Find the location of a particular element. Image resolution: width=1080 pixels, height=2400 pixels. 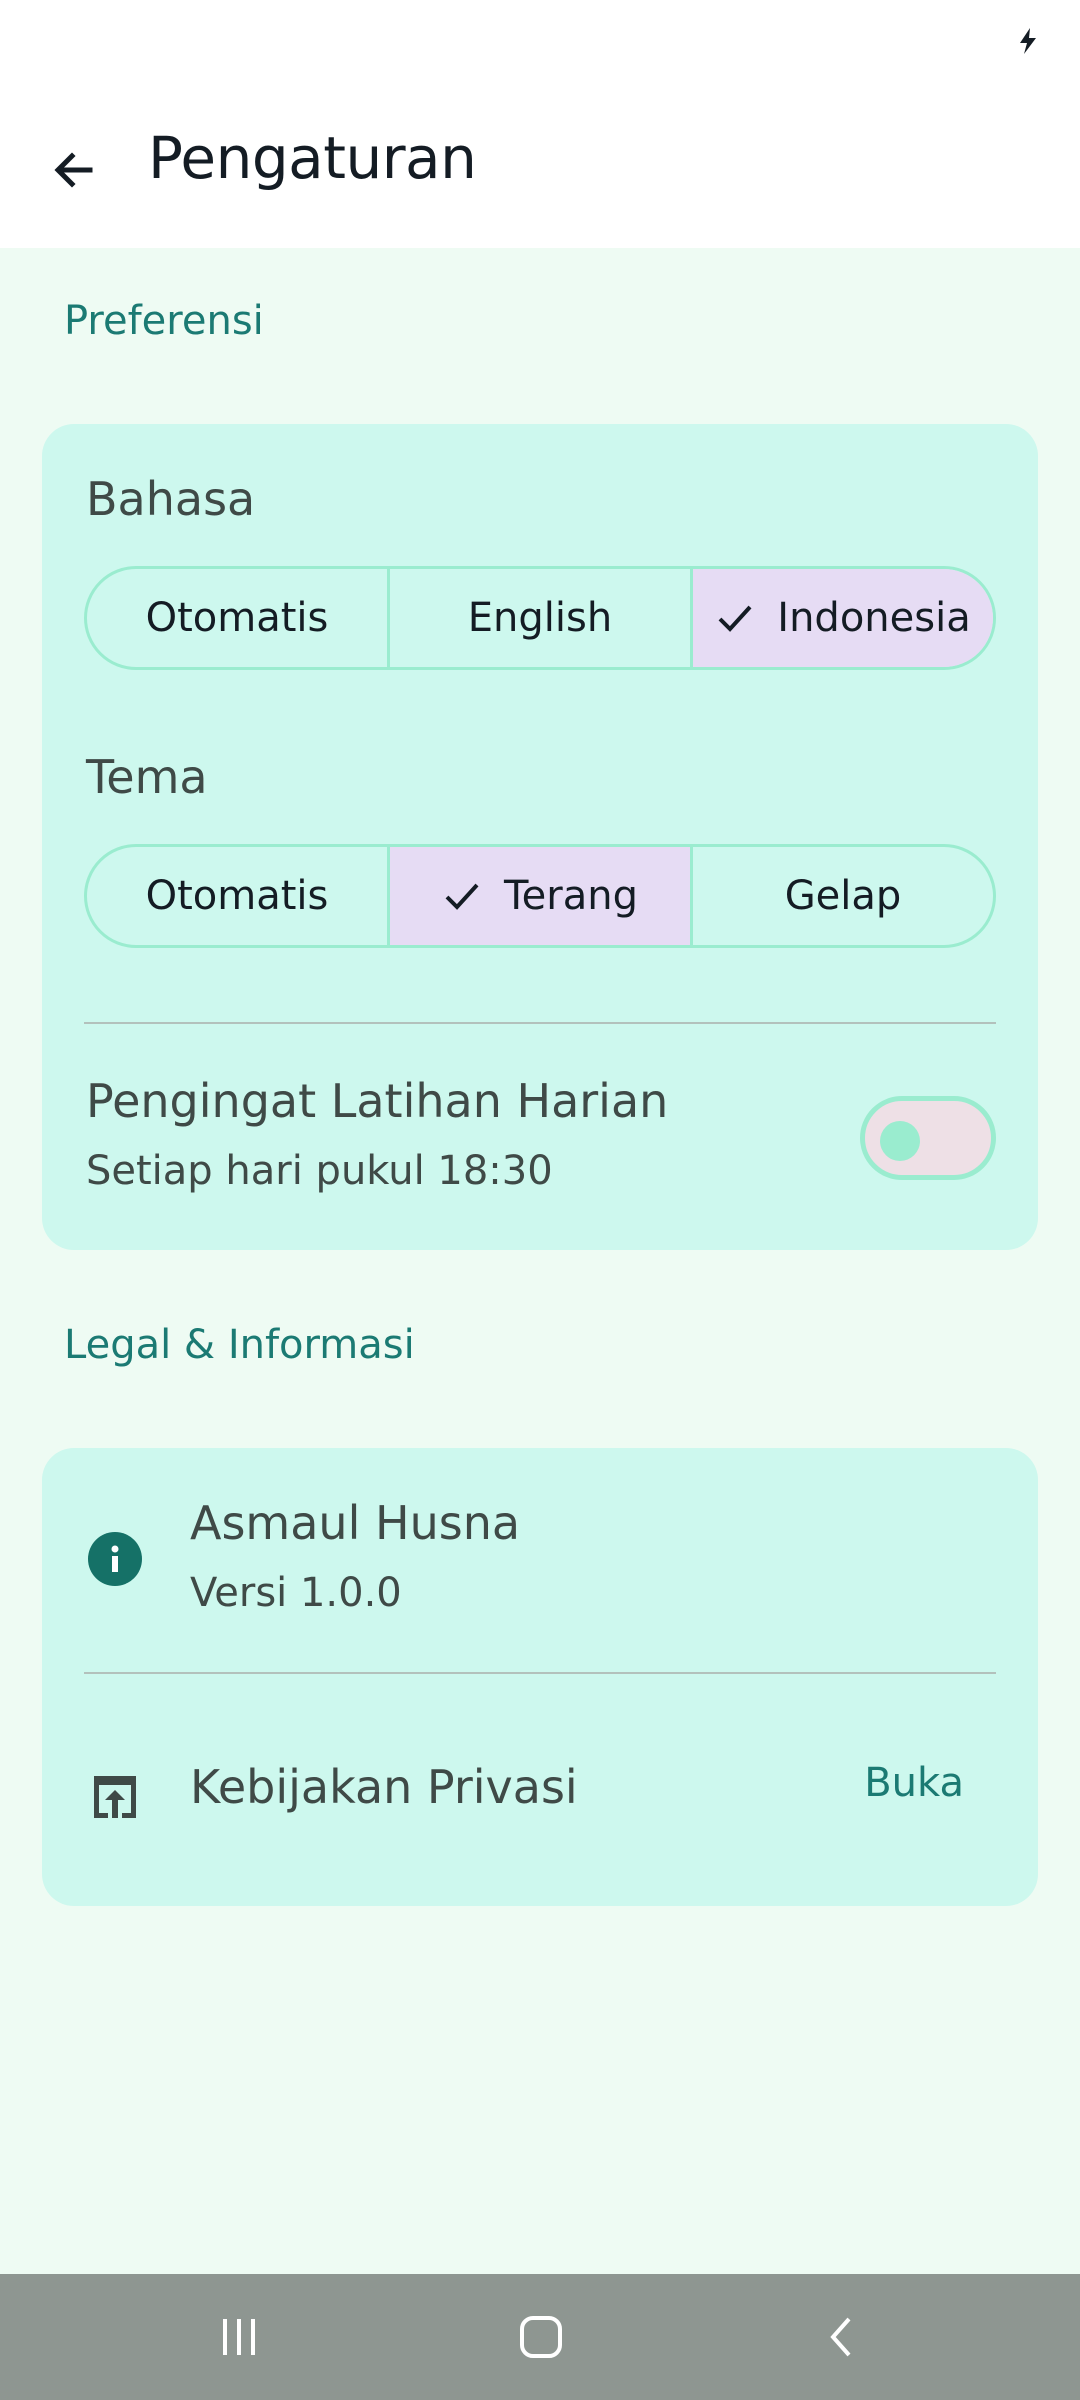

language-option-label: English is located at coordinates (540, 618).